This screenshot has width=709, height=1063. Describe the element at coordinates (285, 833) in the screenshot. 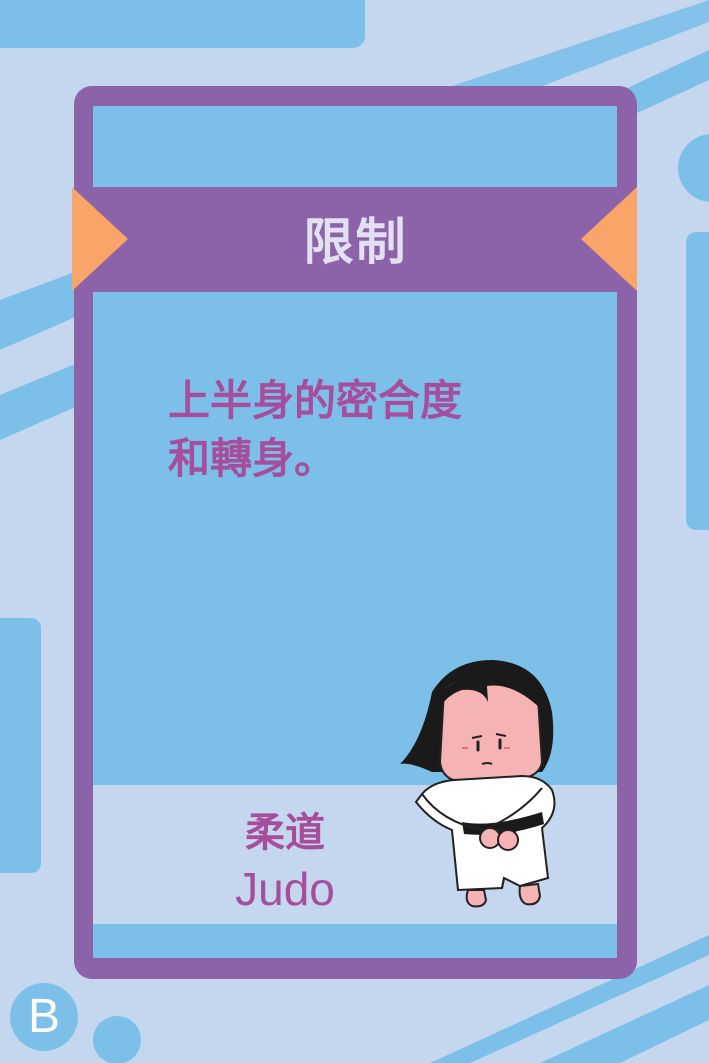

I see `sport-name-chinese: 柔道` at that location.